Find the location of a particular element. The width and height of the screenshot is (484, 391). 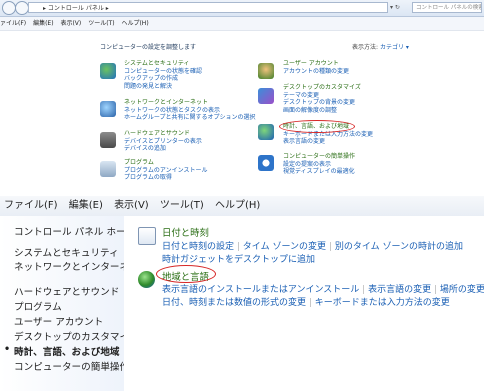

datetime-links-row2: 時計ガジェットをデスクトップに追加 is located at coordinates (238, 258).